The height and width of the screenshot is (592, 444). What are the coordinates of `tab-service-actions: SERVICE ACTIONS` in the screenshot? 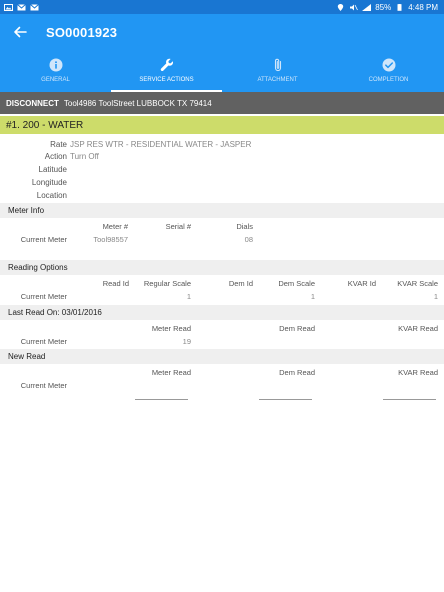 It's located at (166, 71).